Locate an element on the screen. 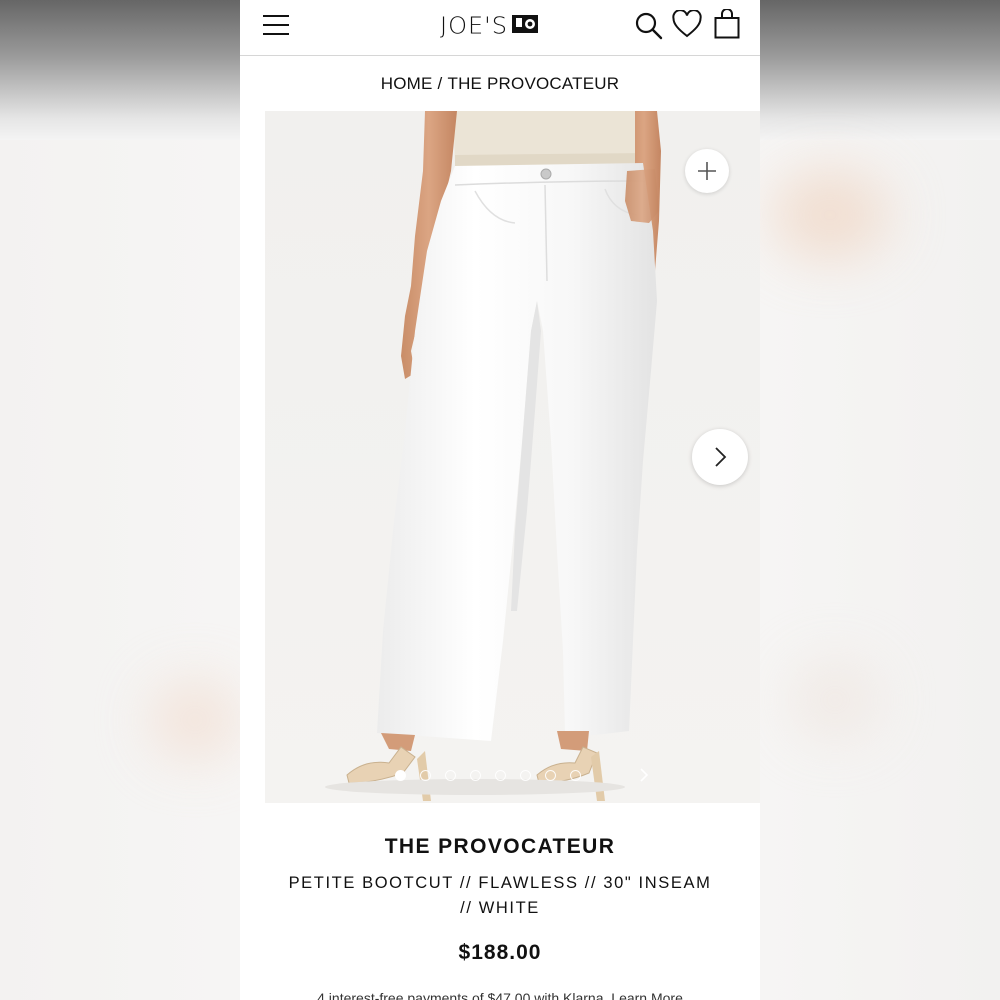  logo-text: JOE'S is located at coordinates (474, 26).